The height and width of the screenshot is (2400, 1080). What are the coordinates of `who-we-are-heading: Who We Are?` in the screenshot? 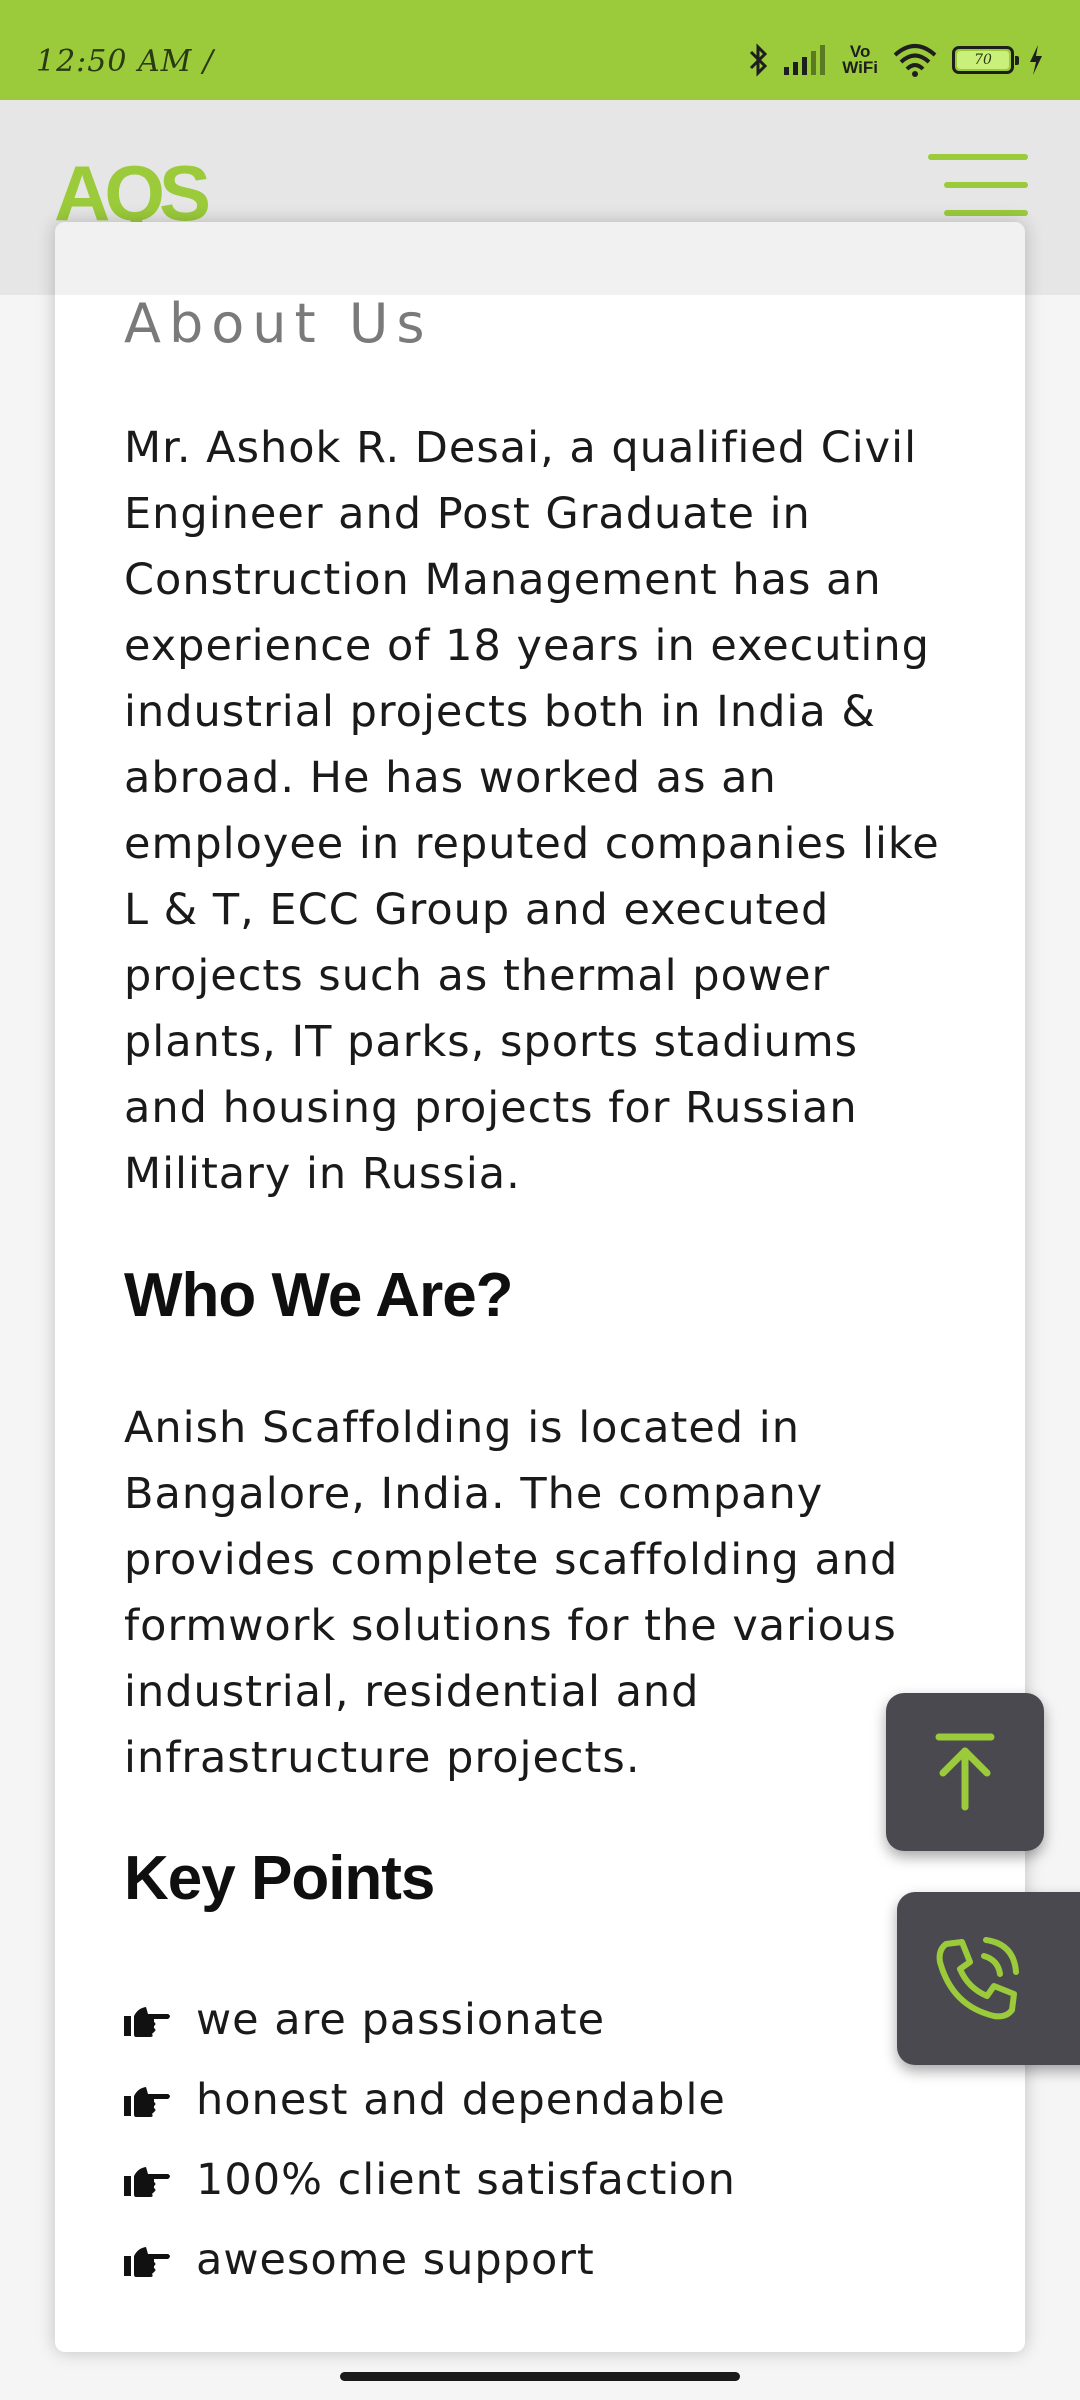 It's located at (319, 1295).